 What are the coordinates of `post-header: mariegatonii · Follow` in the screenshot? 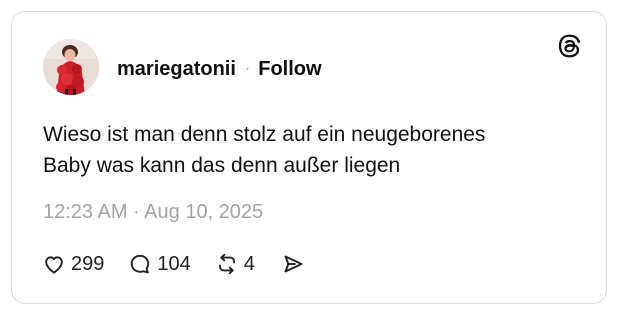 It's located at (219, 69).